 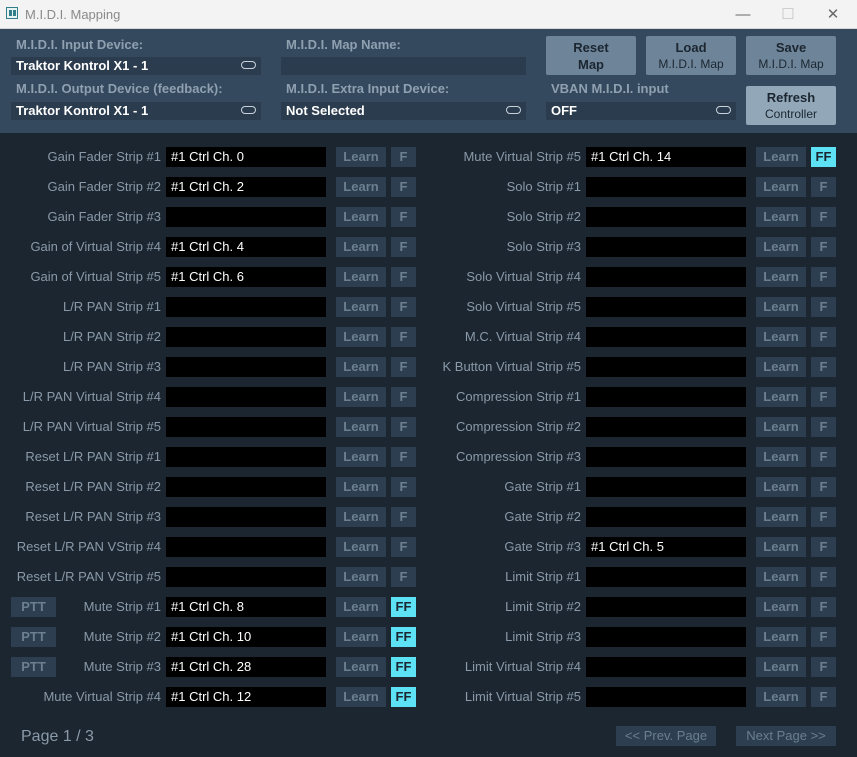 What do you see at coordinates (522, 336) in the screenshot?
I see `row-label: M.C. Virtual Strip #4` at bounding box center [522, 336].